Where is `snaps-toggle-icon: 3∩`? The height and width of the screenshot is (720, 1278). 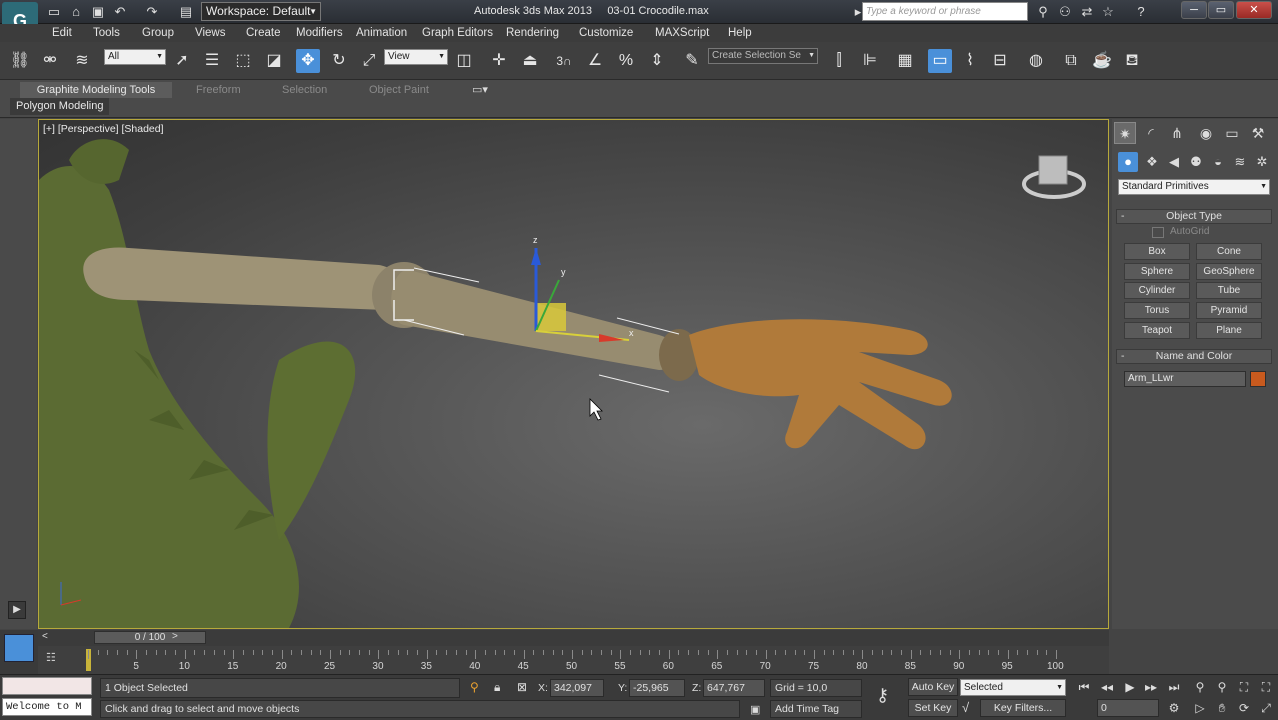
snaps-toggle-icon: 3∩ is located at coordinates (564, 61).